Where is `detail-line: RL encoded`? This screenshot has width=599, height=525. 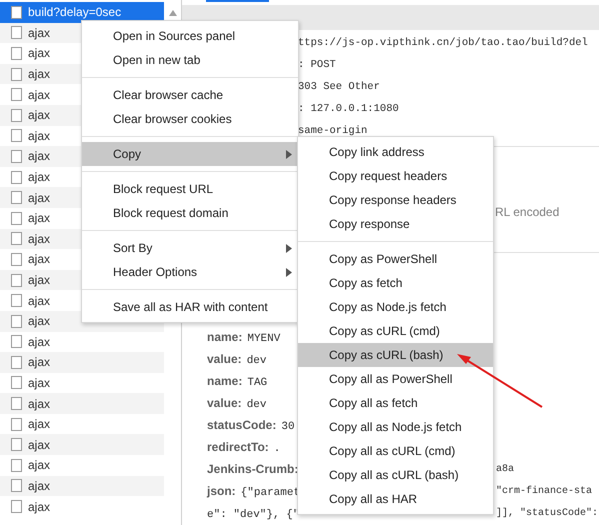 detail-line: RL encoded is located at coordinates (527, 212).